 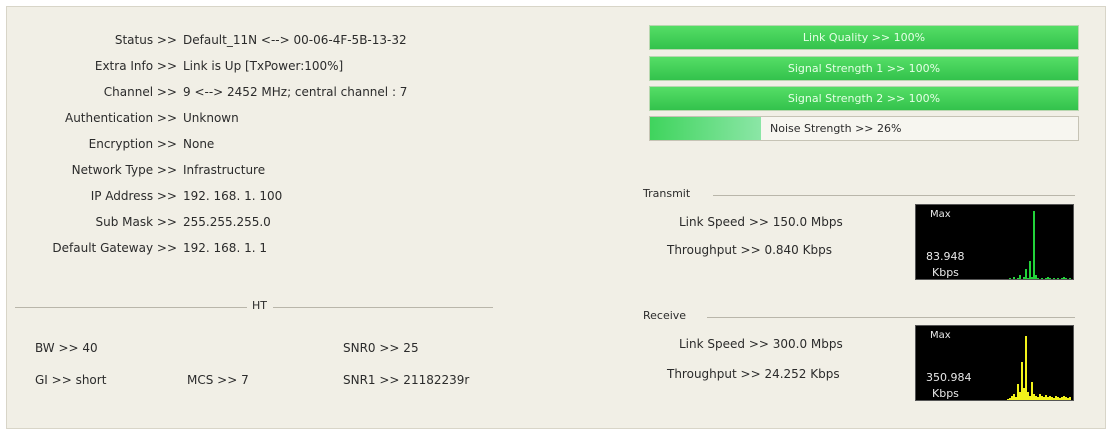 I want to click on signal-strength-2-label: Signal Strength 2 >> 100%, so click(x=864, y=98).